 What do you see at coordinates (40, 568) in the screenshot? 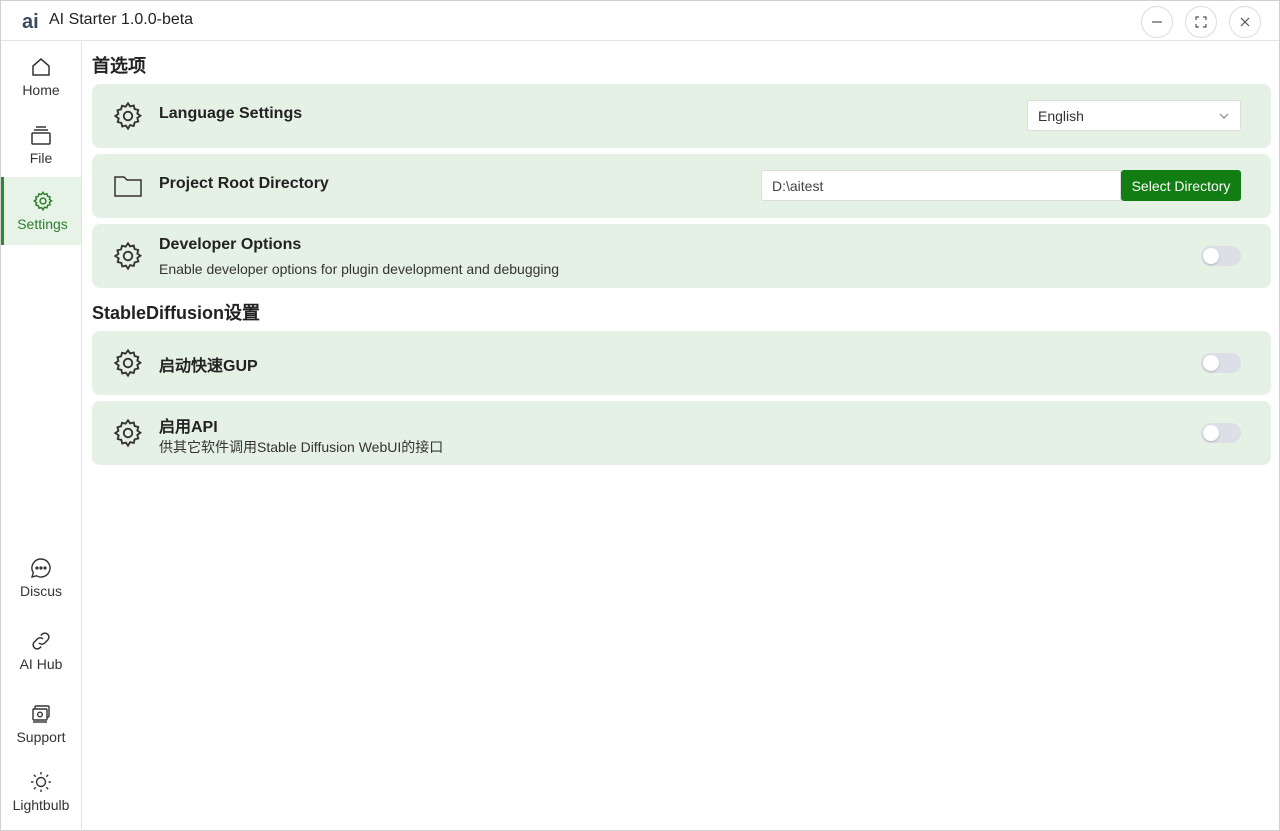
I see `chat-icon` at bounding box center [40, 568].